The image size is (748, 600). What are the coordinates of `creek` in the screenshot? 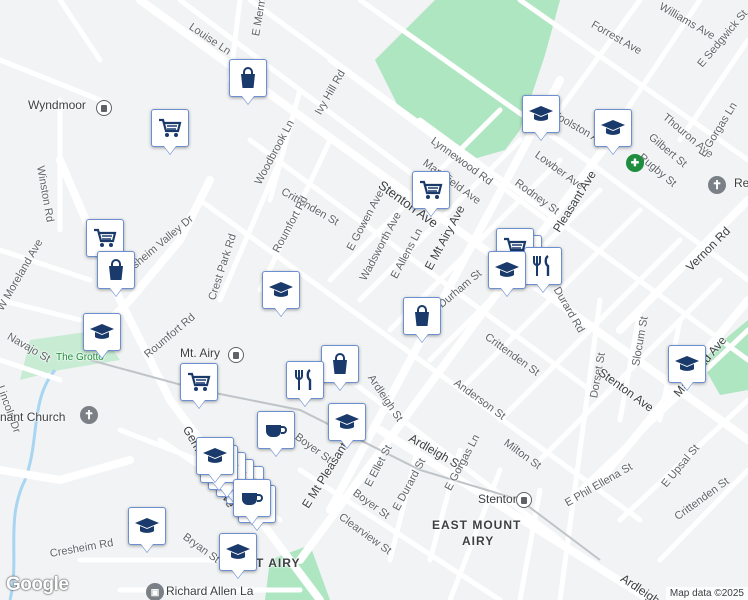 It's located at (32, 484).